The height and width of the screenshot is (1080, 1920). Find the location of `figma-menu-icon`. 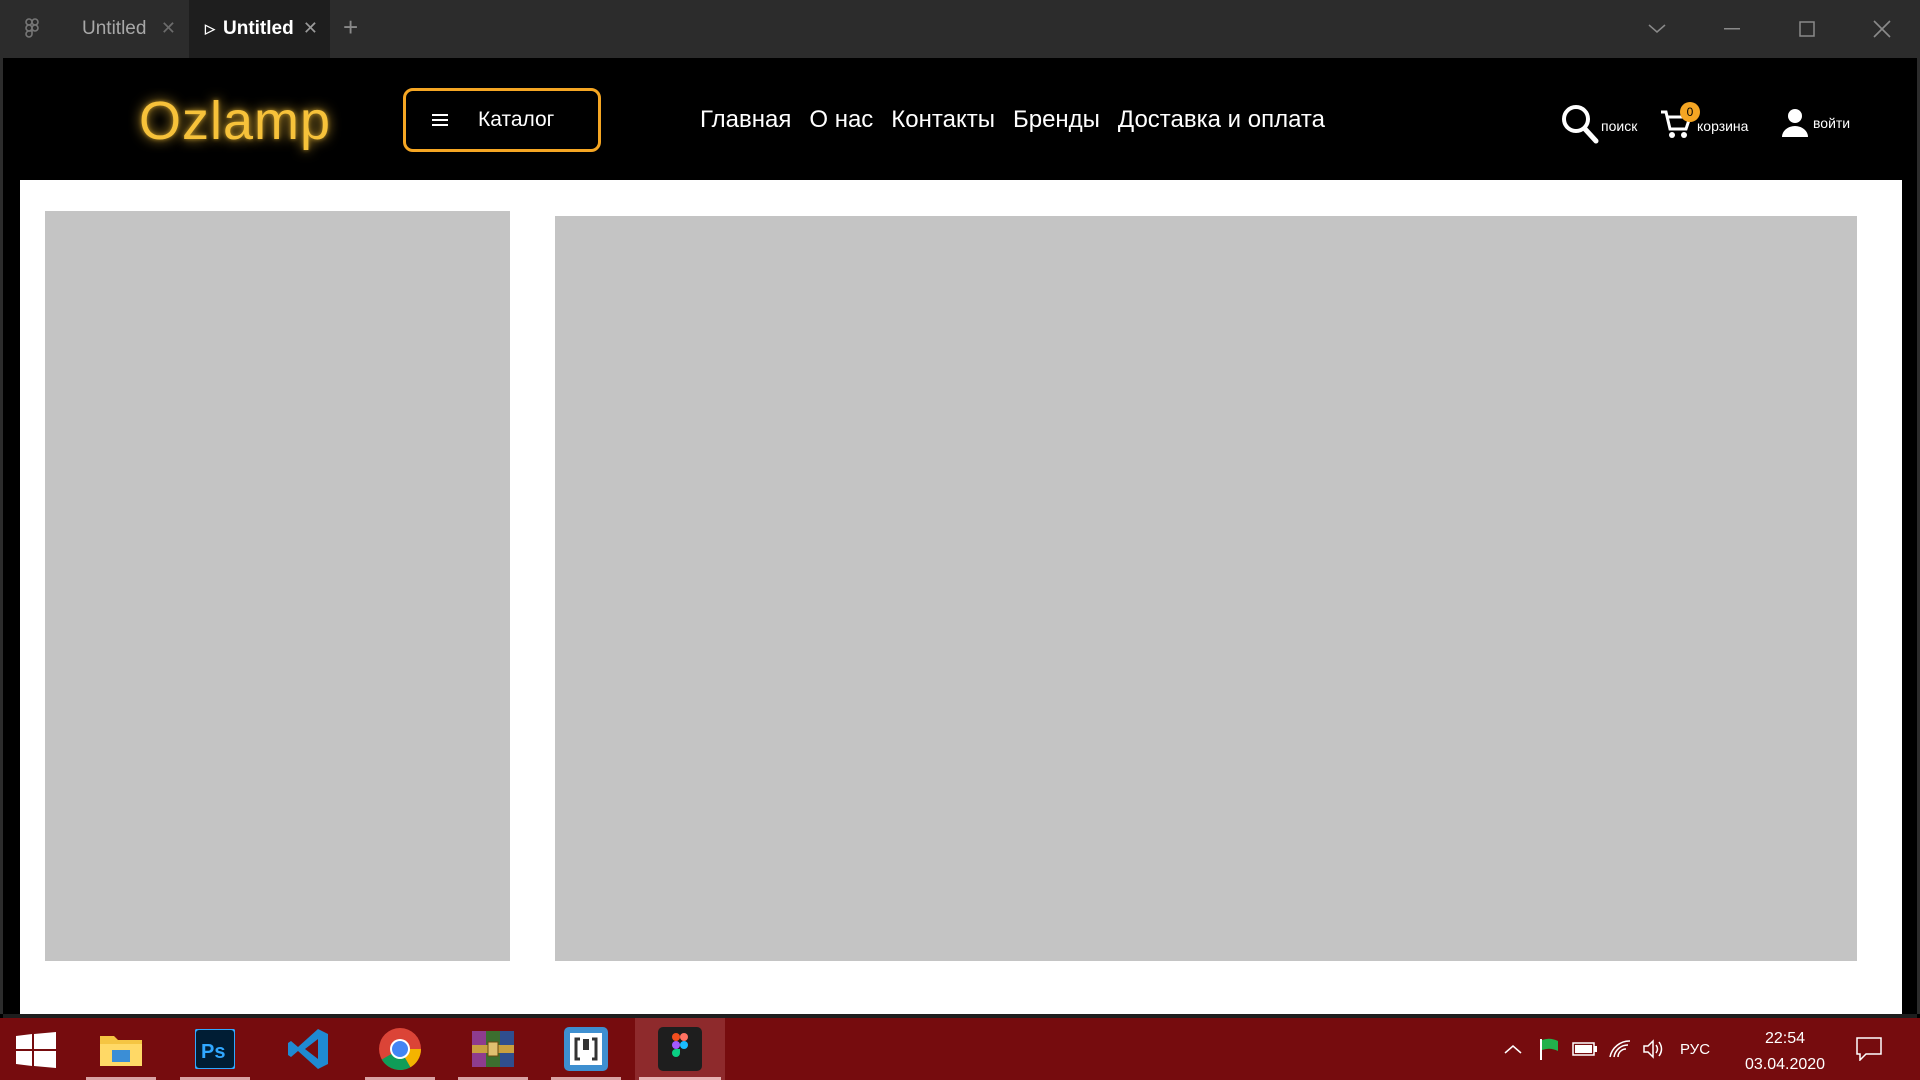

figma-menu-icon is located at coordinates (32, 29).